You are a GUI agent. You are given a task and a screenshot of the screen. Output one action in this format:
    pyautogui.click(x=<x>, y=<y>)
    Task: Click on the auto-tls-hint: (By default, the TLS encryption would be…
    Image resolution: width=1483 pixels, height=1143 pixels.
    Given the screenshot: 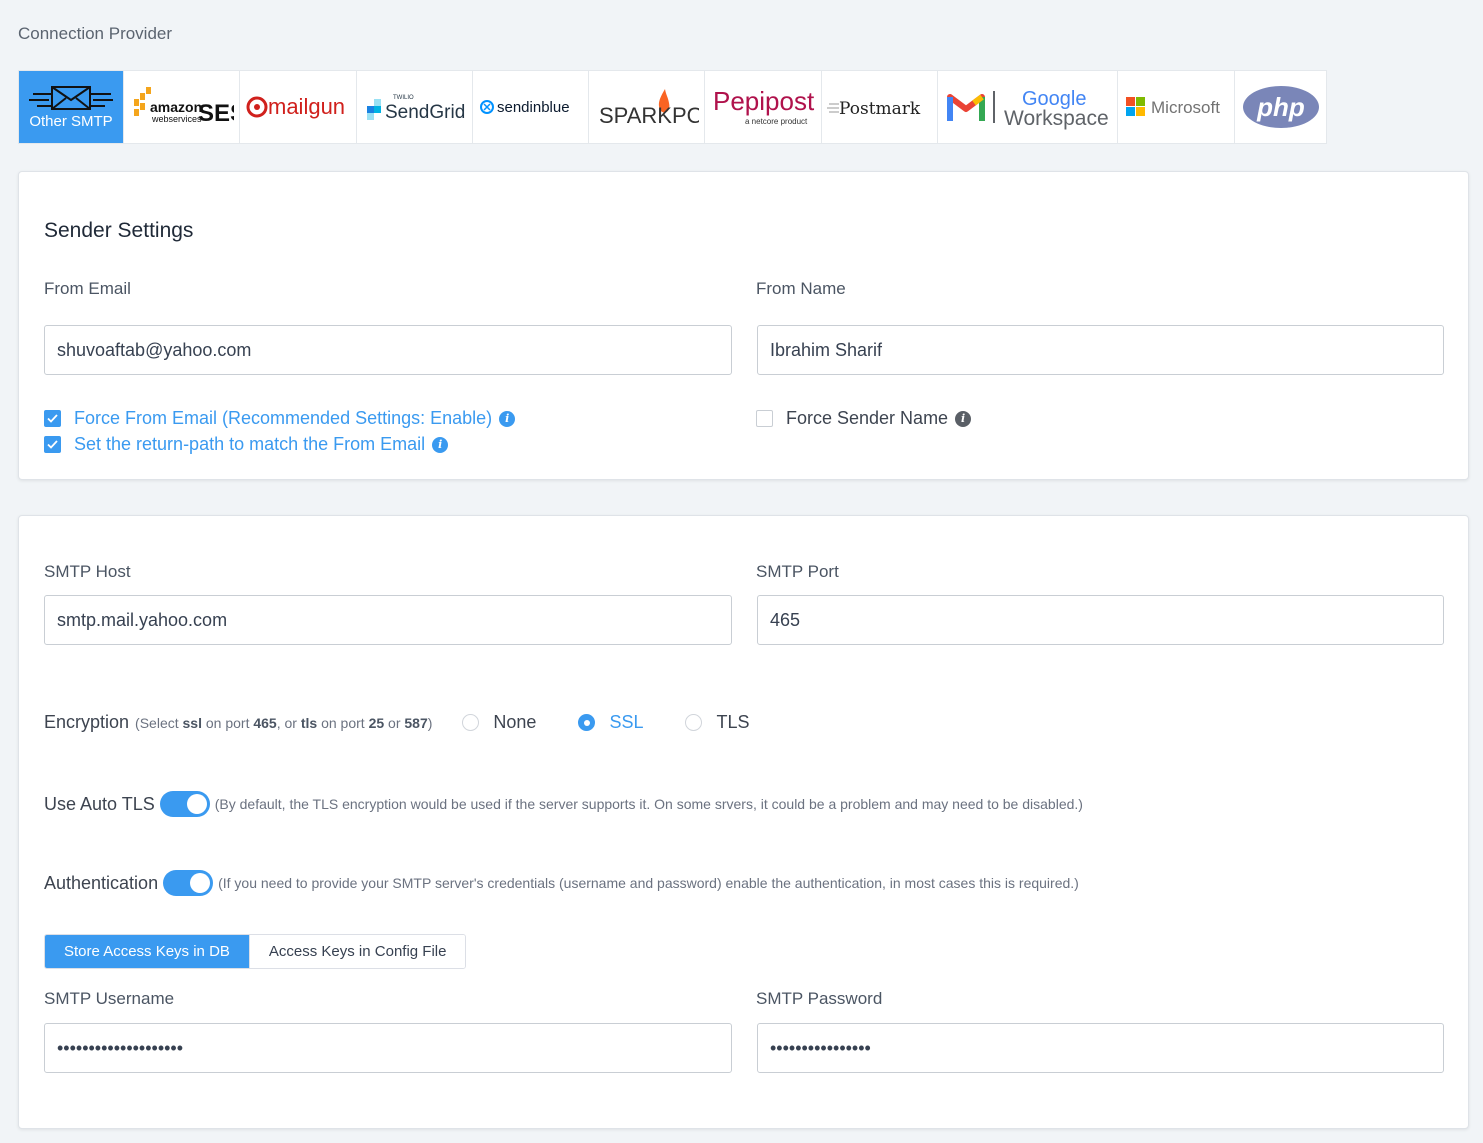 What is the action you would take?
    pyautogui.click(x=648, y=804)
    